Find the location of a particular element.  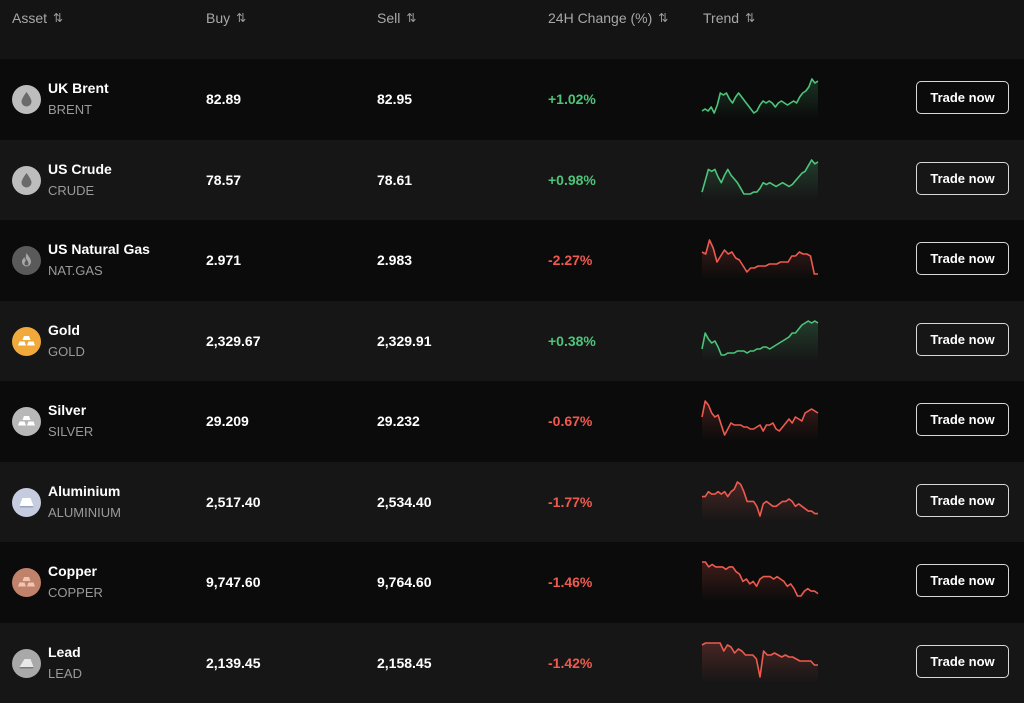

column-header-trend: Trend ⇅ is located at coordinates (728, 18).